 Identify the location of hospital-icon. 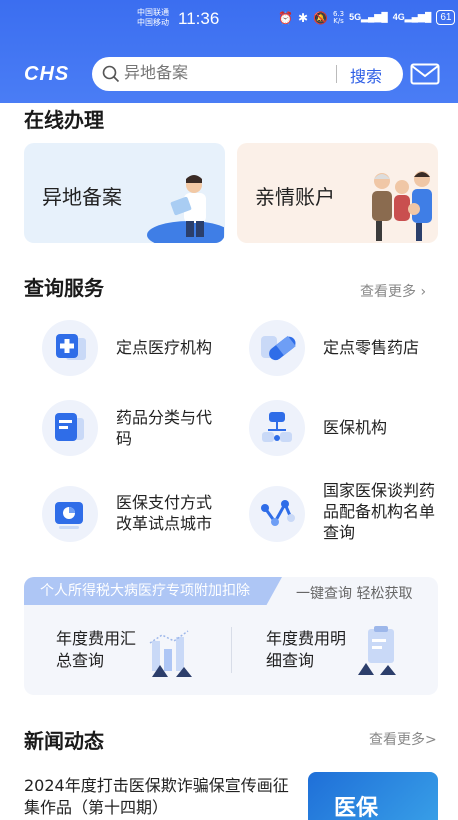
(70, 348).